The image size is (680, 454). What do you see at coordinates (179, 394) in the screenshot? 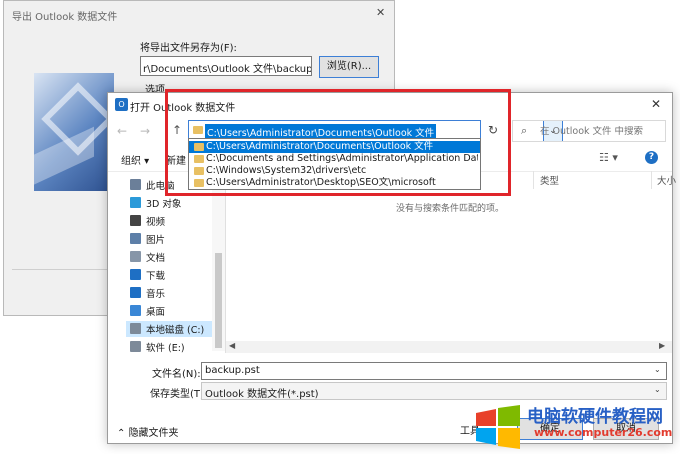
I see `filetype-label: 保存类型(T):` at bounding box center [179, 394].